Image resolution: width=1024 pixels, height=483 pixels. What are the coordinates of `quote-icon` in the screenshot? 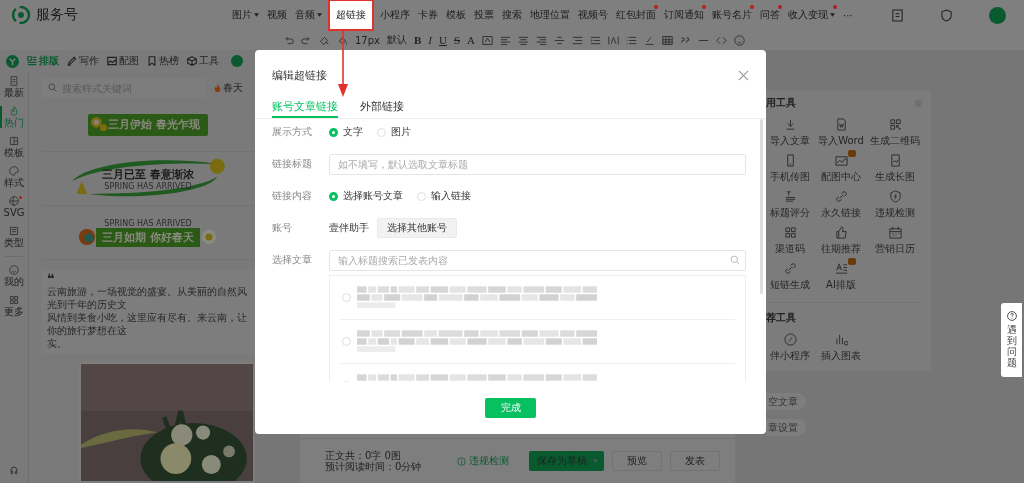 It's located at (686, 40).